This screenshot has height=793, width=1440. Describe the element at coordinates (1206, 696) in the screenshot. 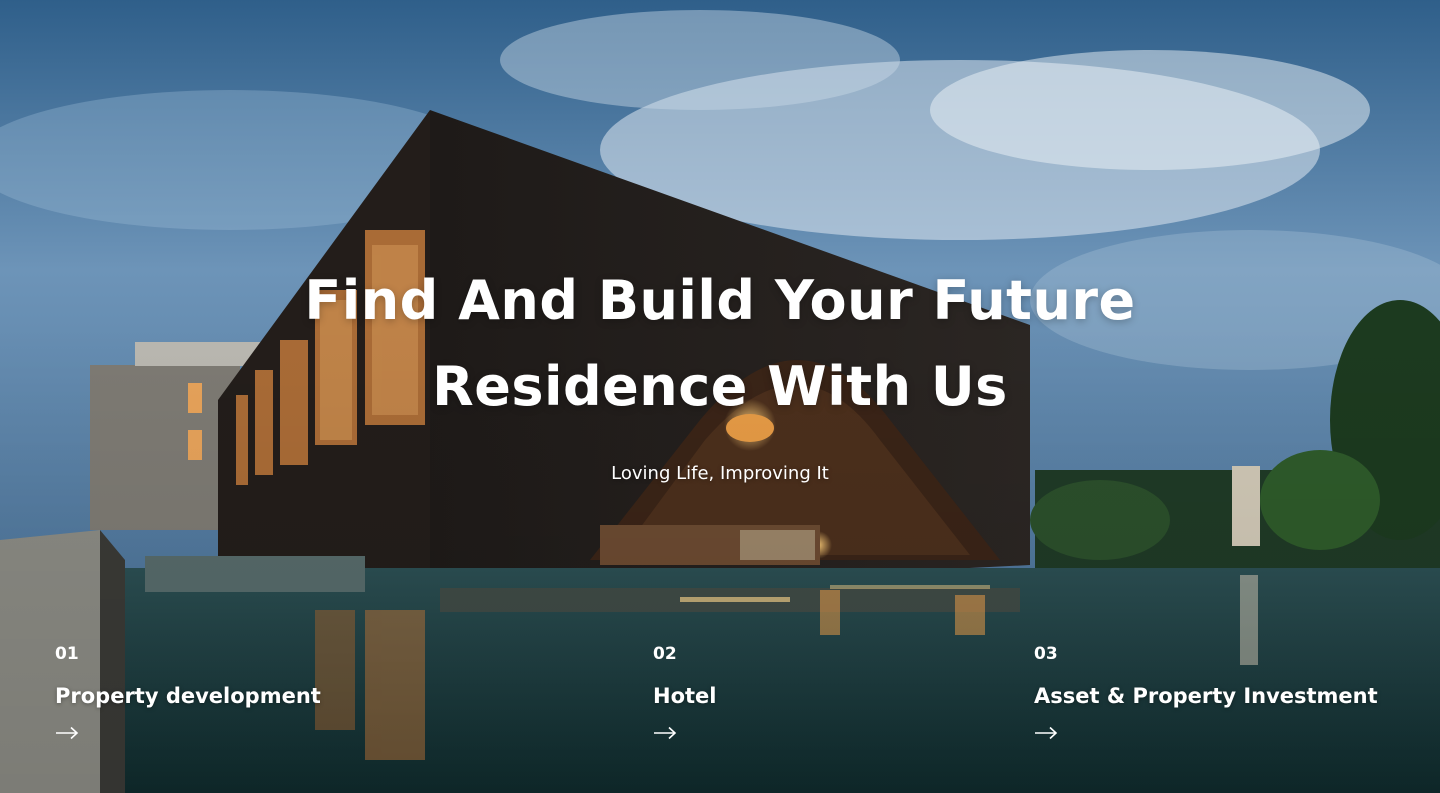

I see `service-title: Asset & Property Investment` at that location.